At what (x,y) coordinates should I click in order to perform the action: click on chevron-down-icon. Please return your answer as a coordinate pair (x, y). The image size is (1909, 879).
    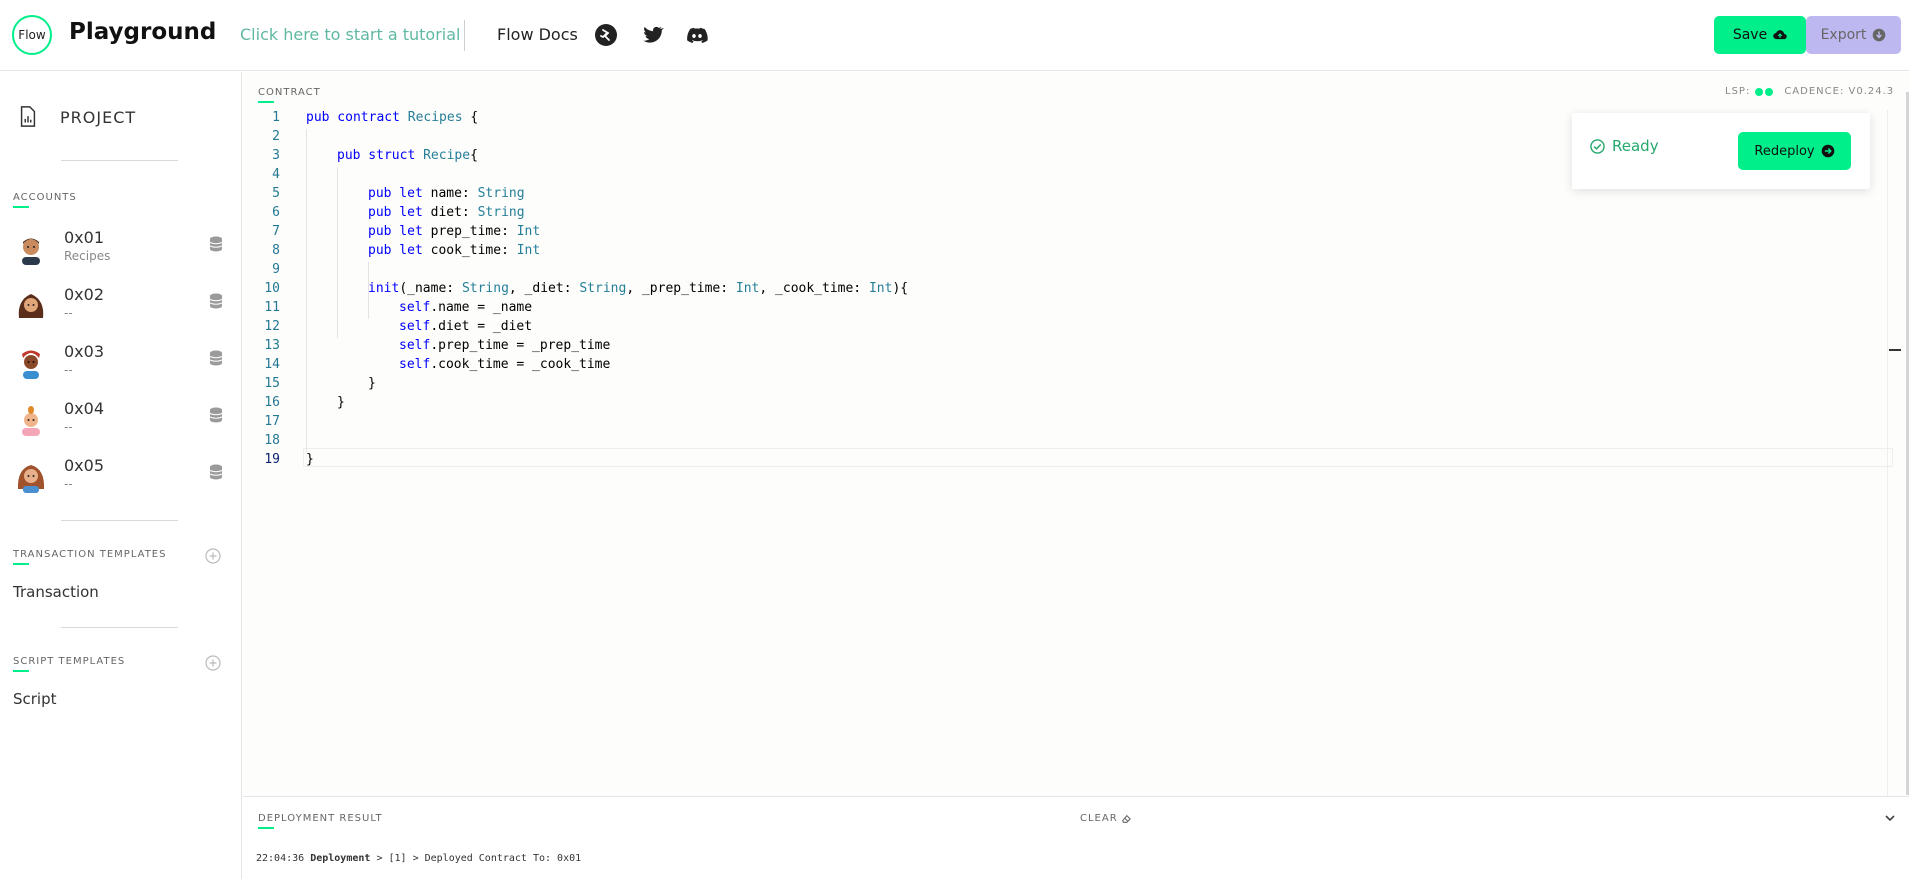
    Looking at the image, I should click on (1890, 818).